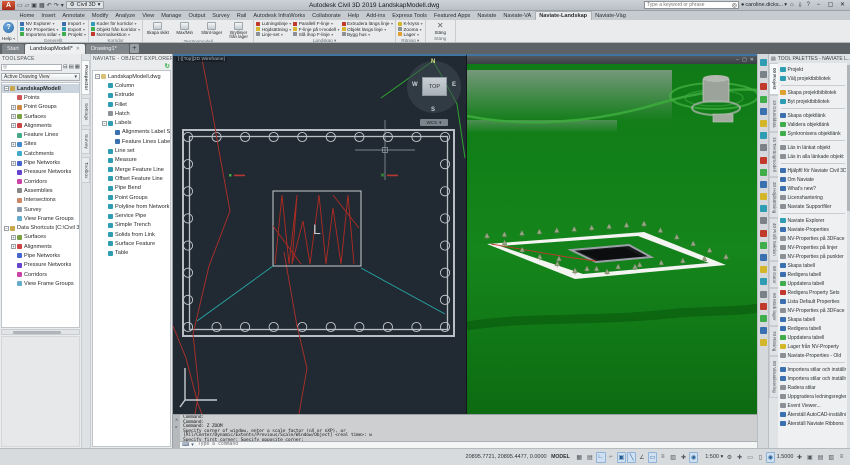 The image size is (850, 465). What do you see at coordinates (451, 16) in the screenshot?
I see `ribbon-tab-featured-apps: Featured Apps` at bounding box center [451, 16].